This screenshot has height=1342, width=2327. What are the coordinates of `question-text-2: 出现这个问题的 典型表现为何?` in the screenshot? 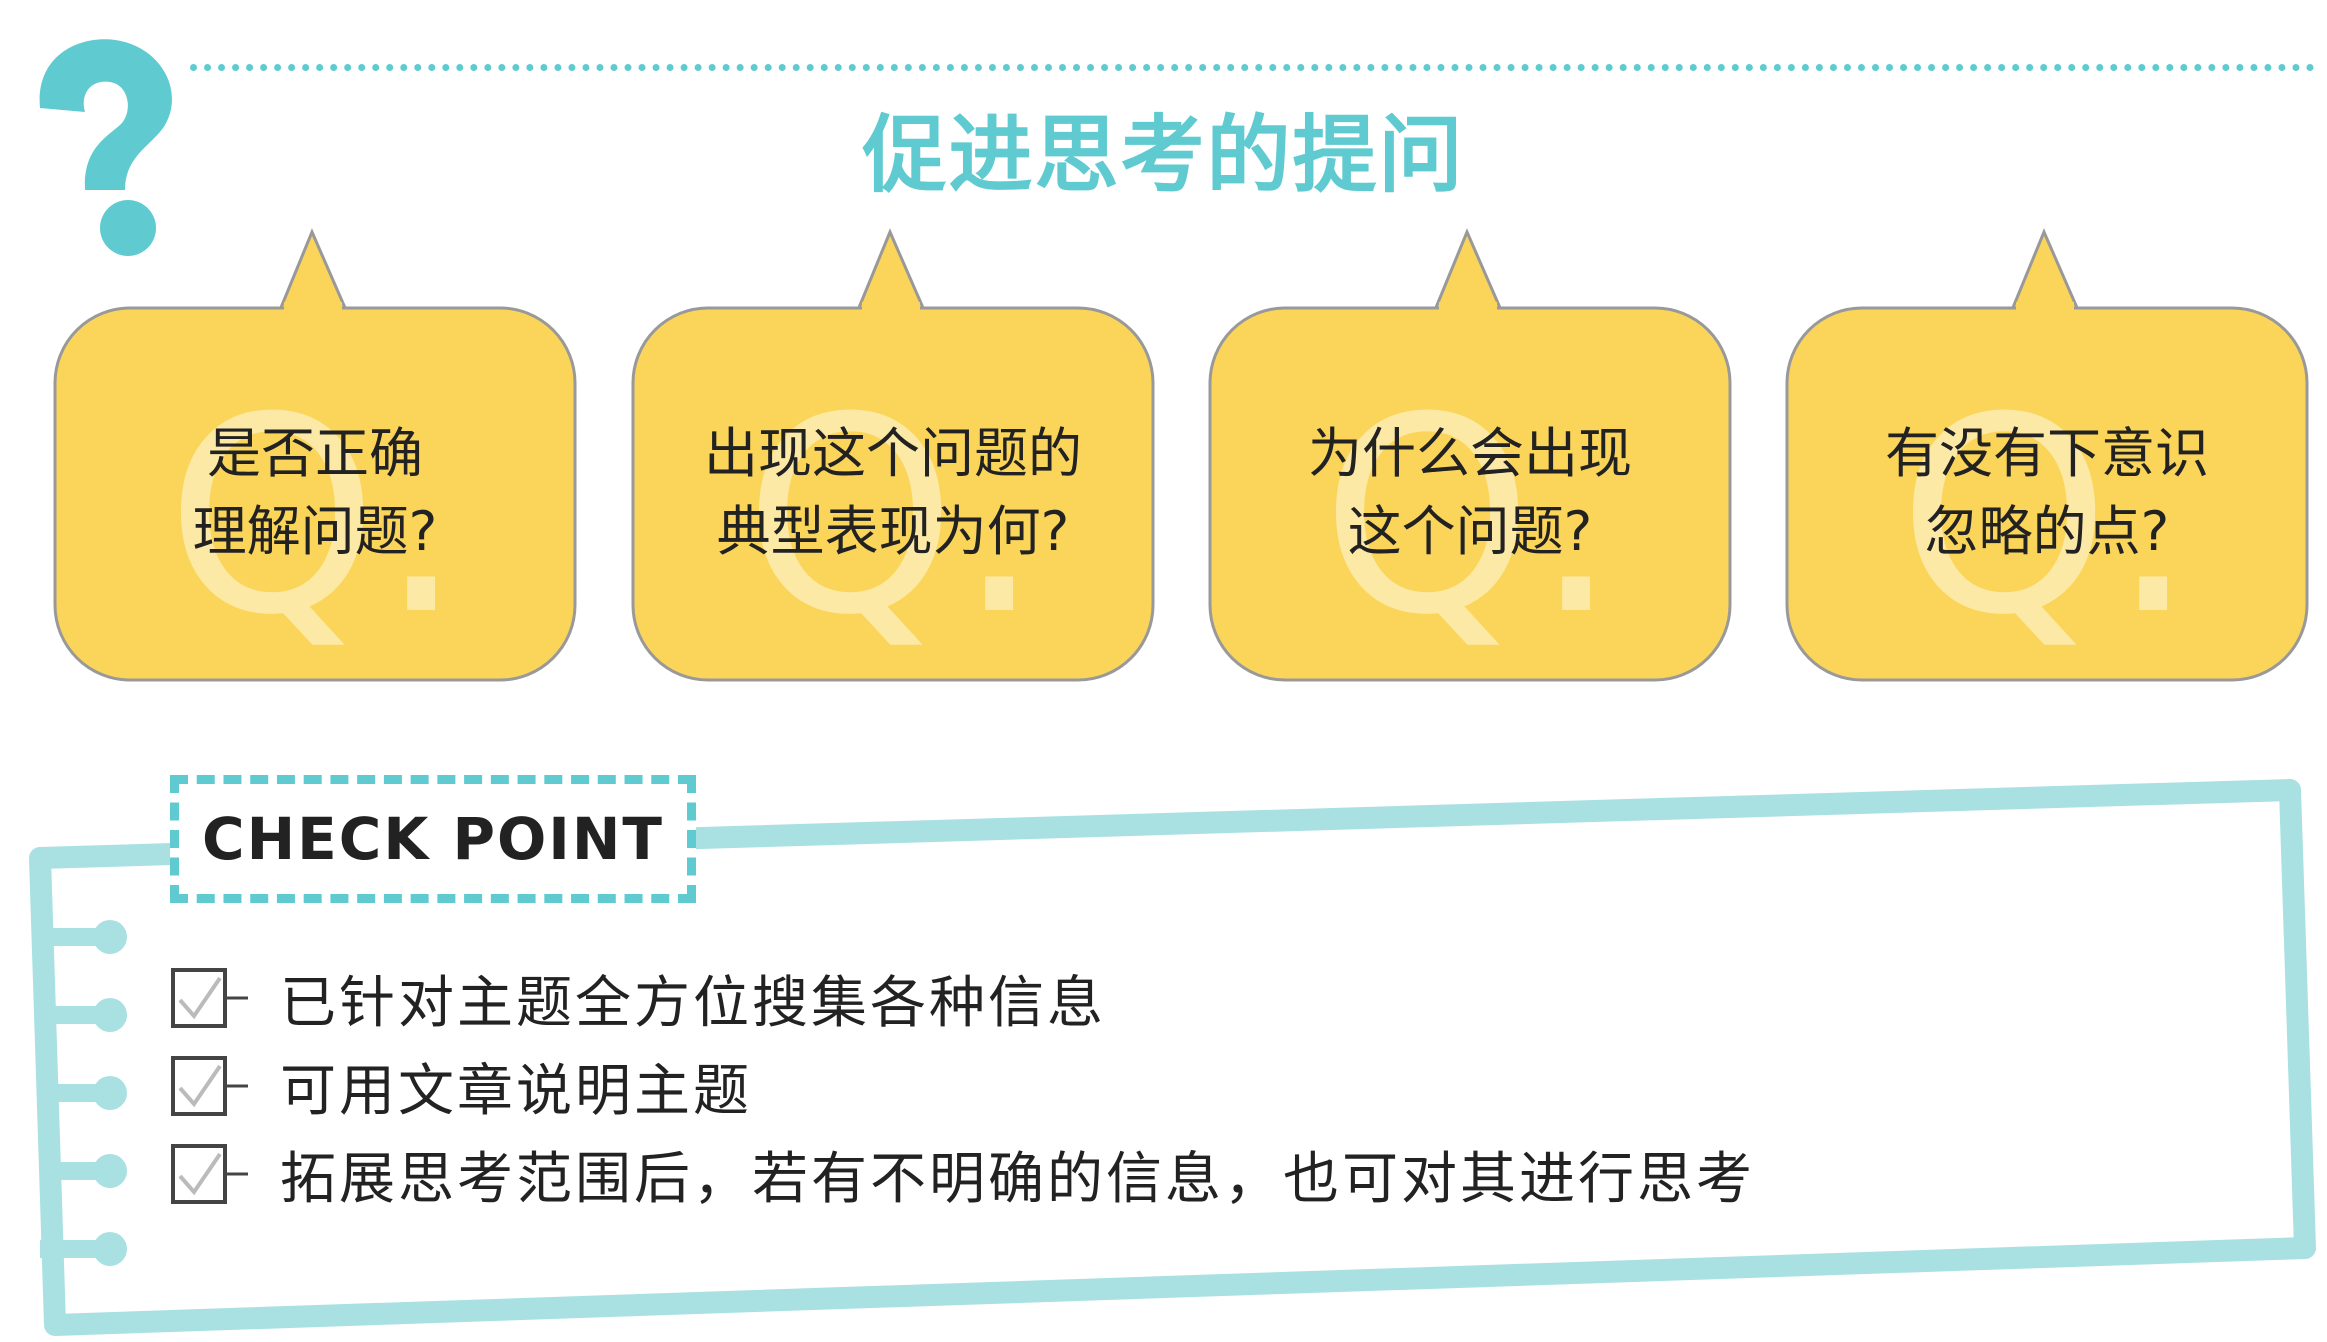 It's located at (893, 493).